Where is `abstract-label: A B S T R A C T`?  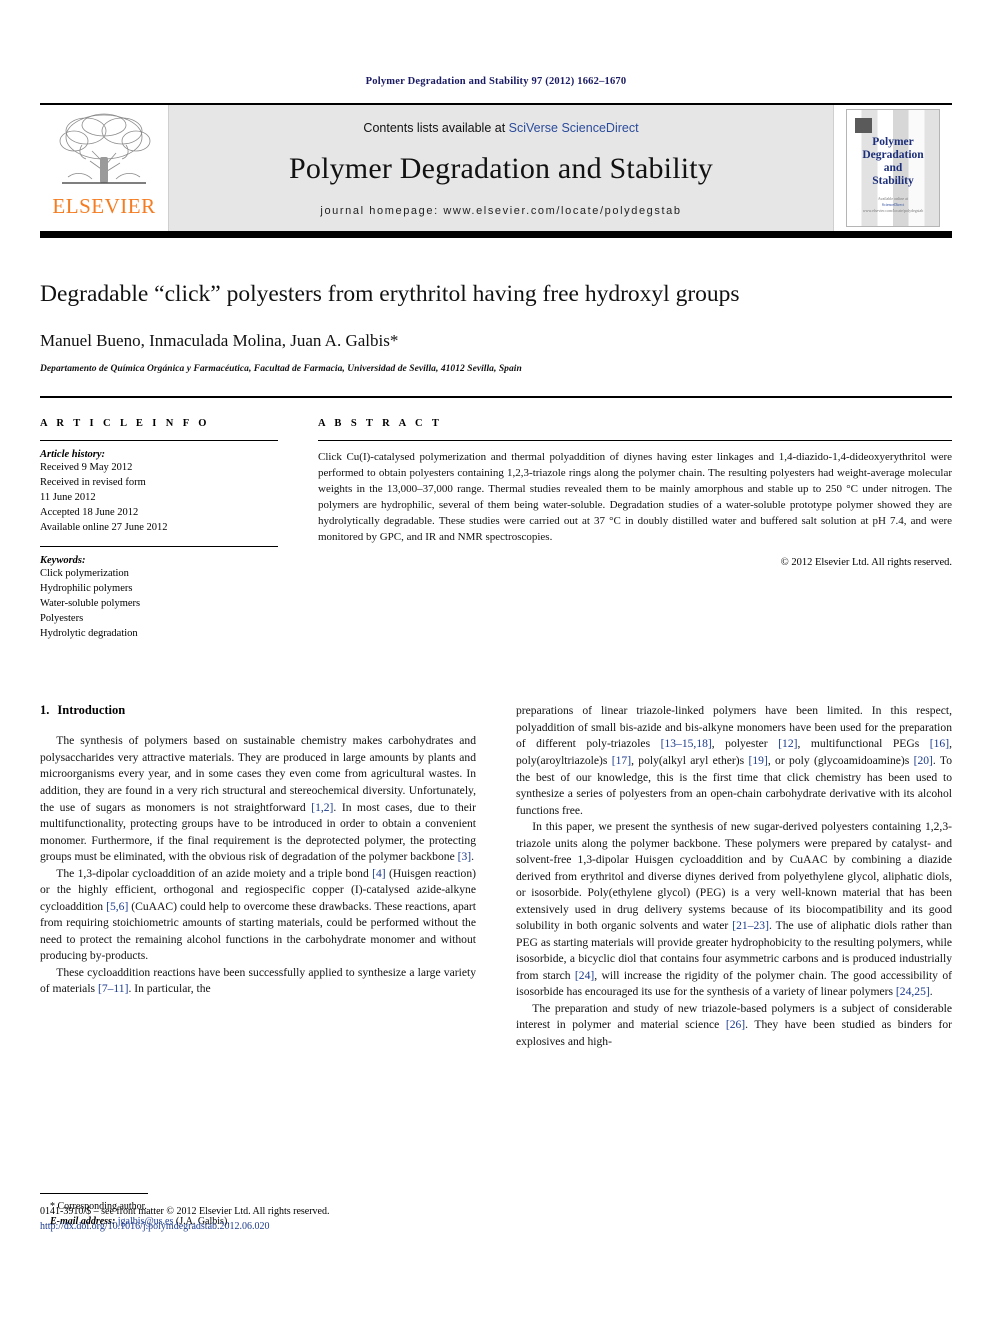 abstract-label: A B S T R A C T is located at coordinates (380, 424).